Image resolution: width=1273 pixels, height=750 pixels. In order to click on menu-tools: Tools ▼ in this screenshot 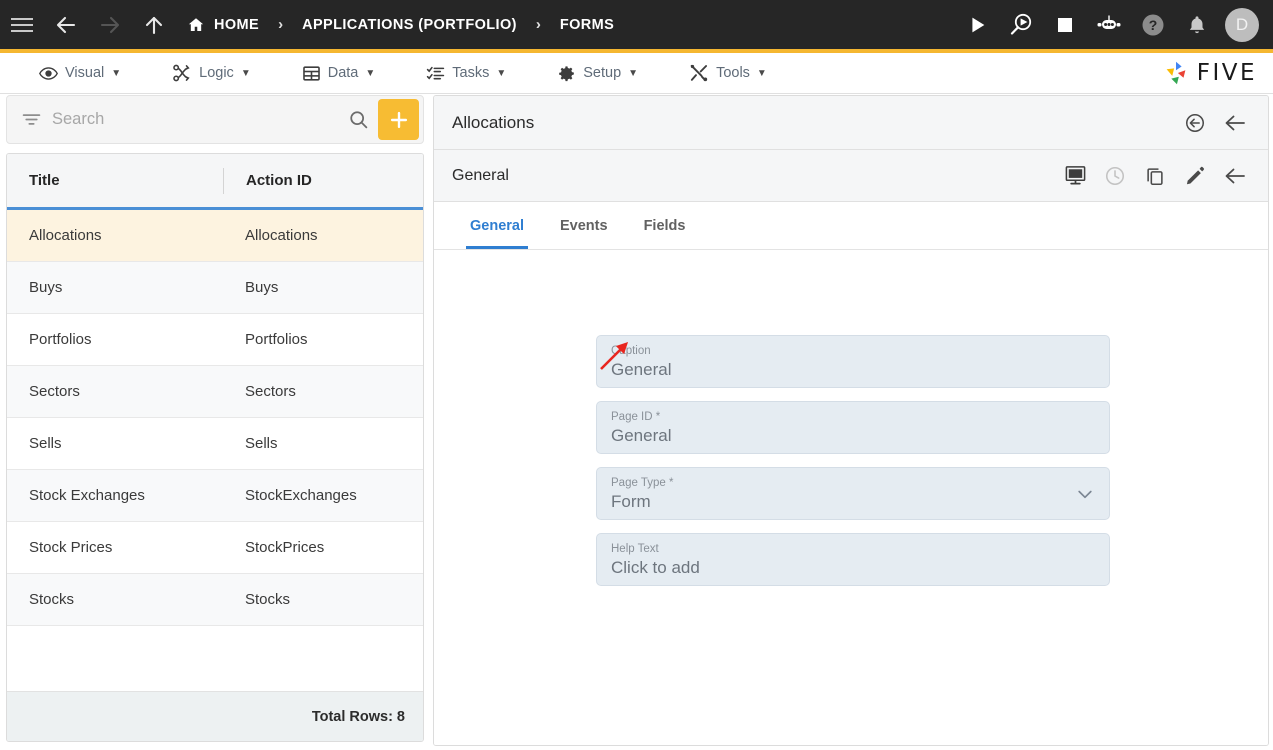, I will do `click(728, 73)`.